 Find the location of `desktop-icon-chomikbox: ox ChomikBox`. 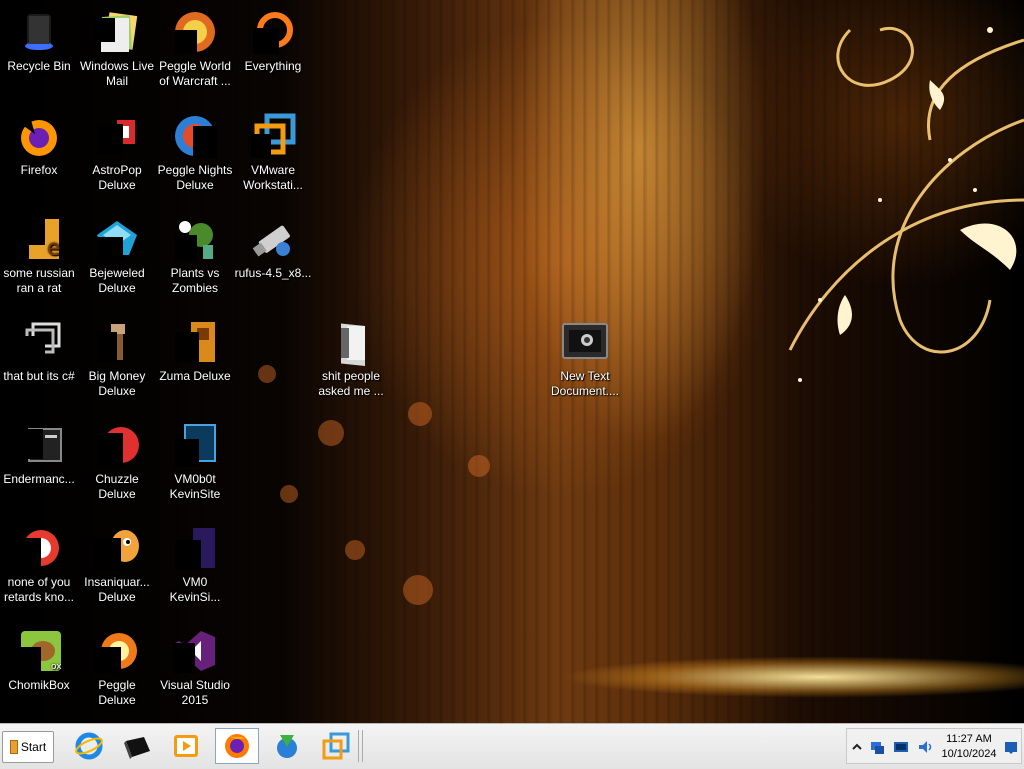

desktop-icon-chomikbox: ox ChomikBox is located at coordinates (39, 659).